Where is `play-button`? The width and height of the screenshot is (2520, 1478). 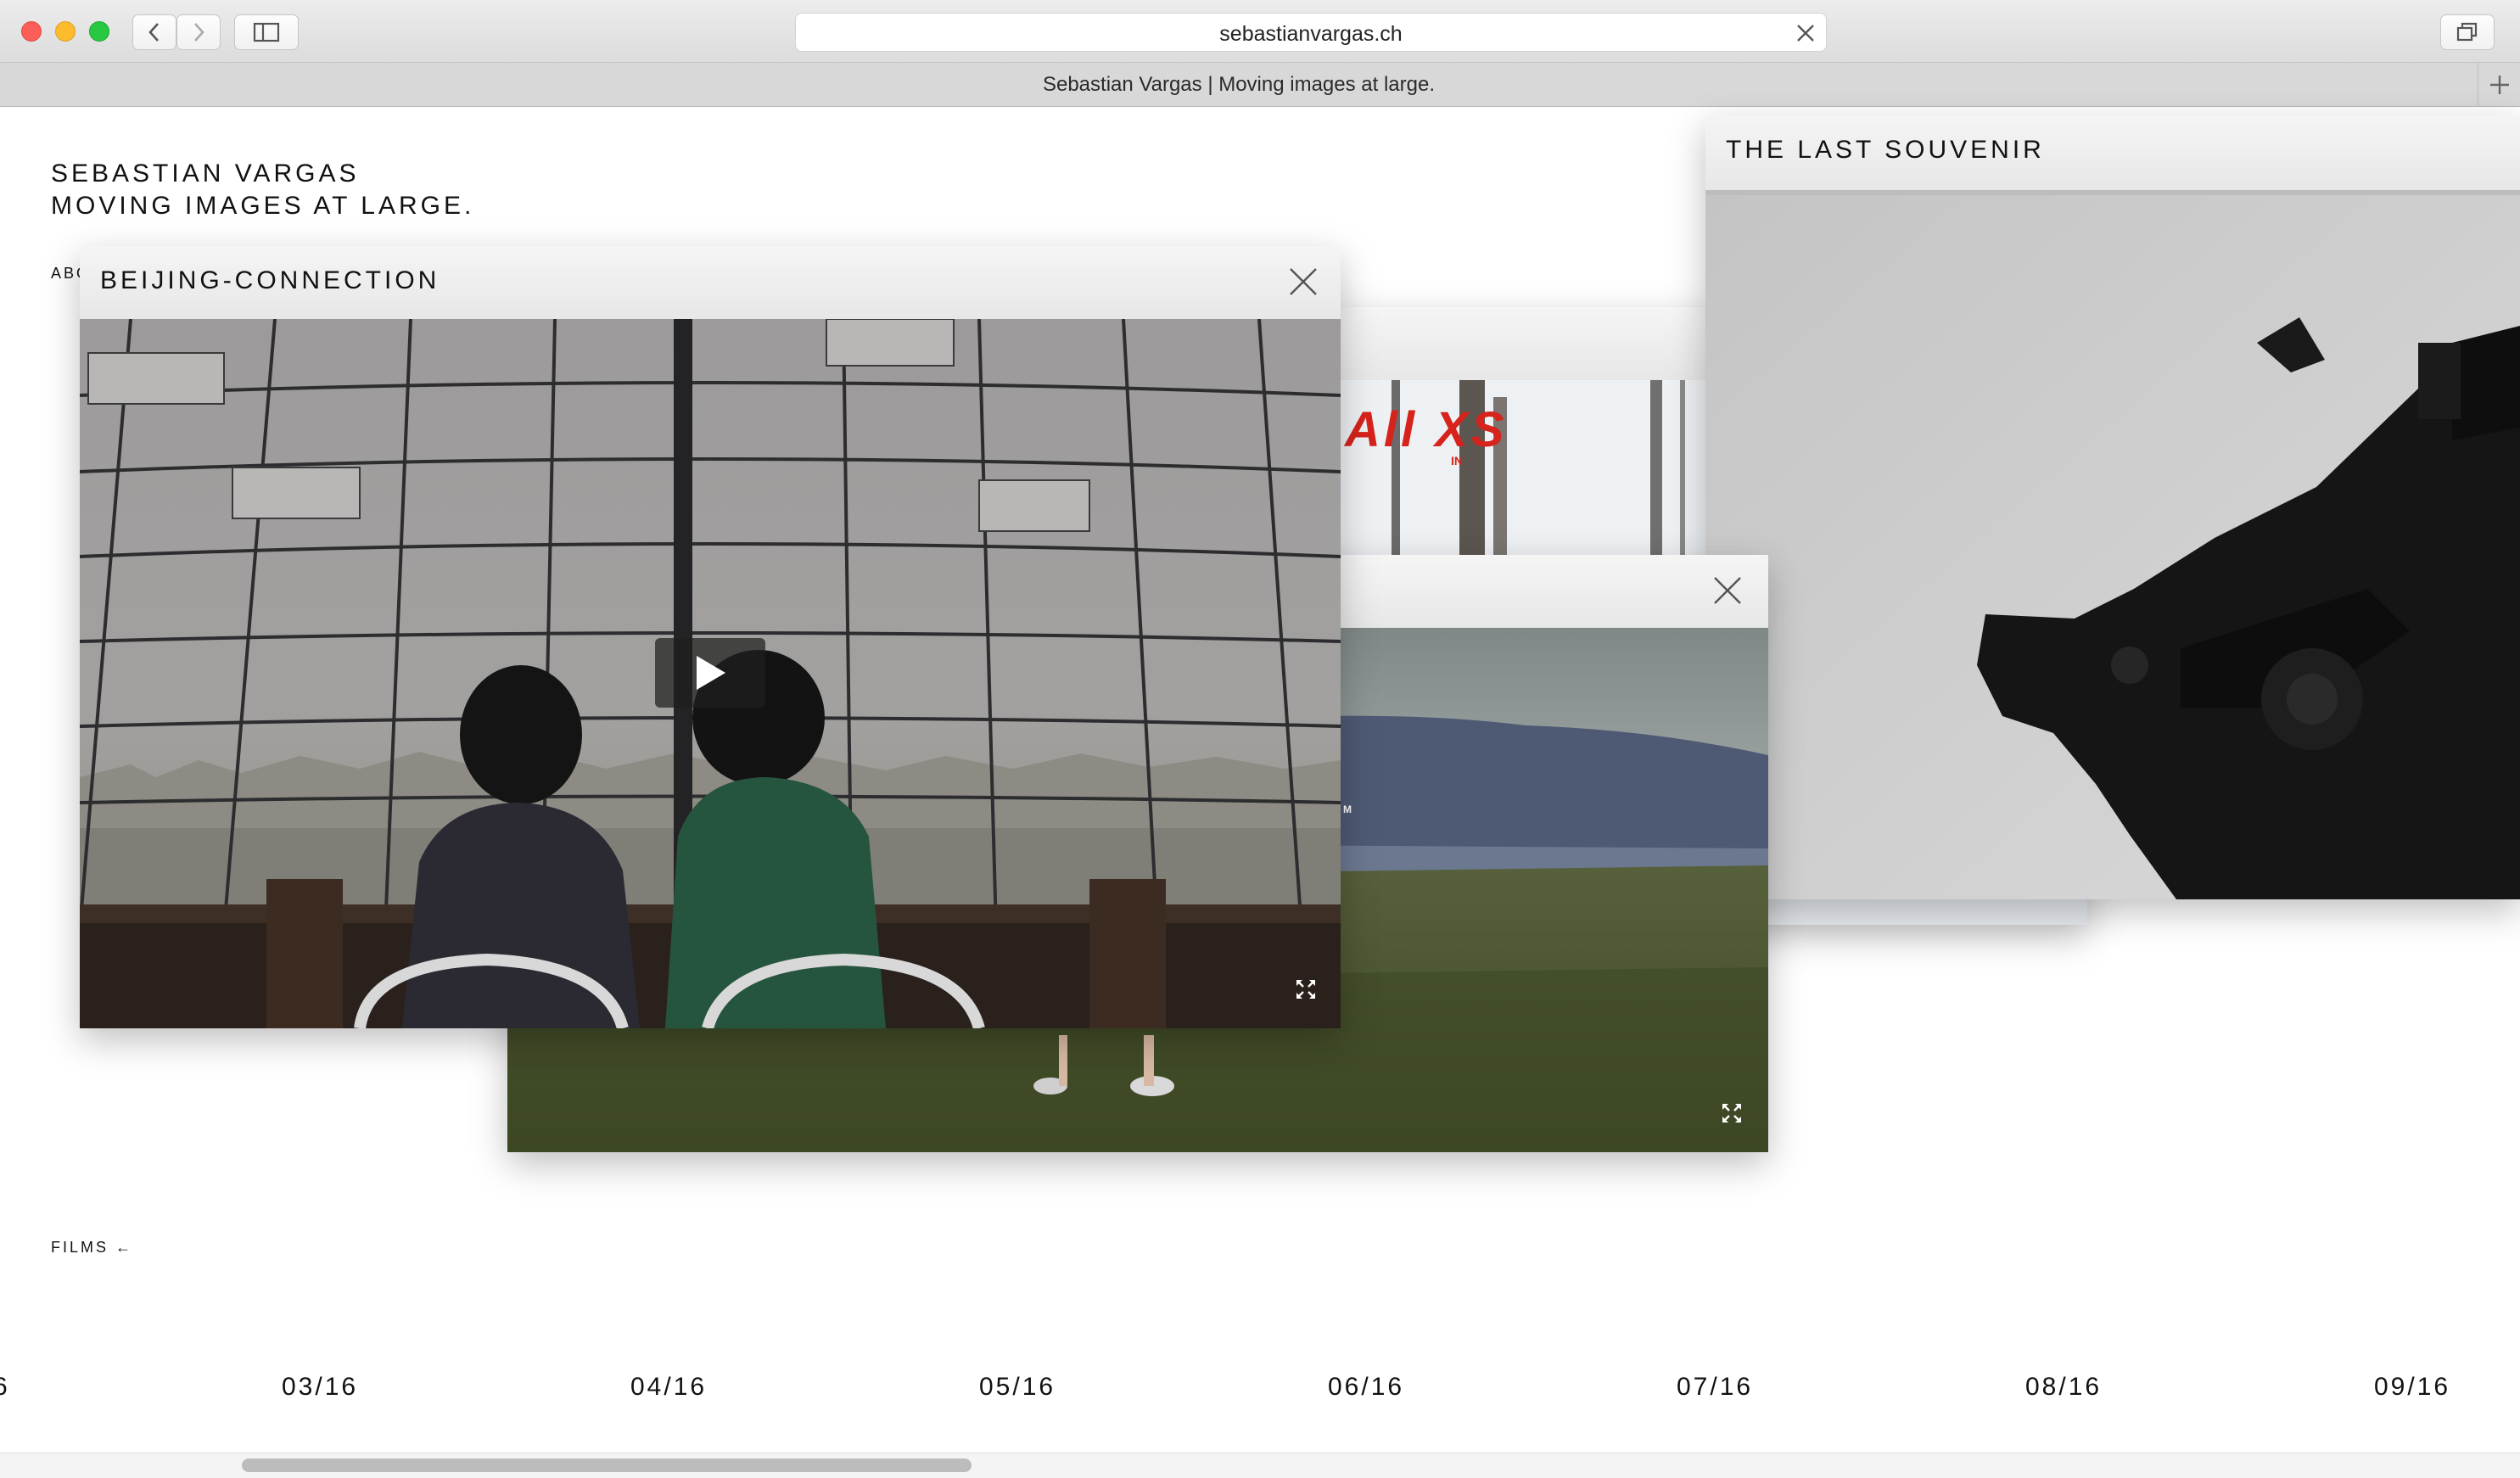 play-button is located at coordinates (710, 673).